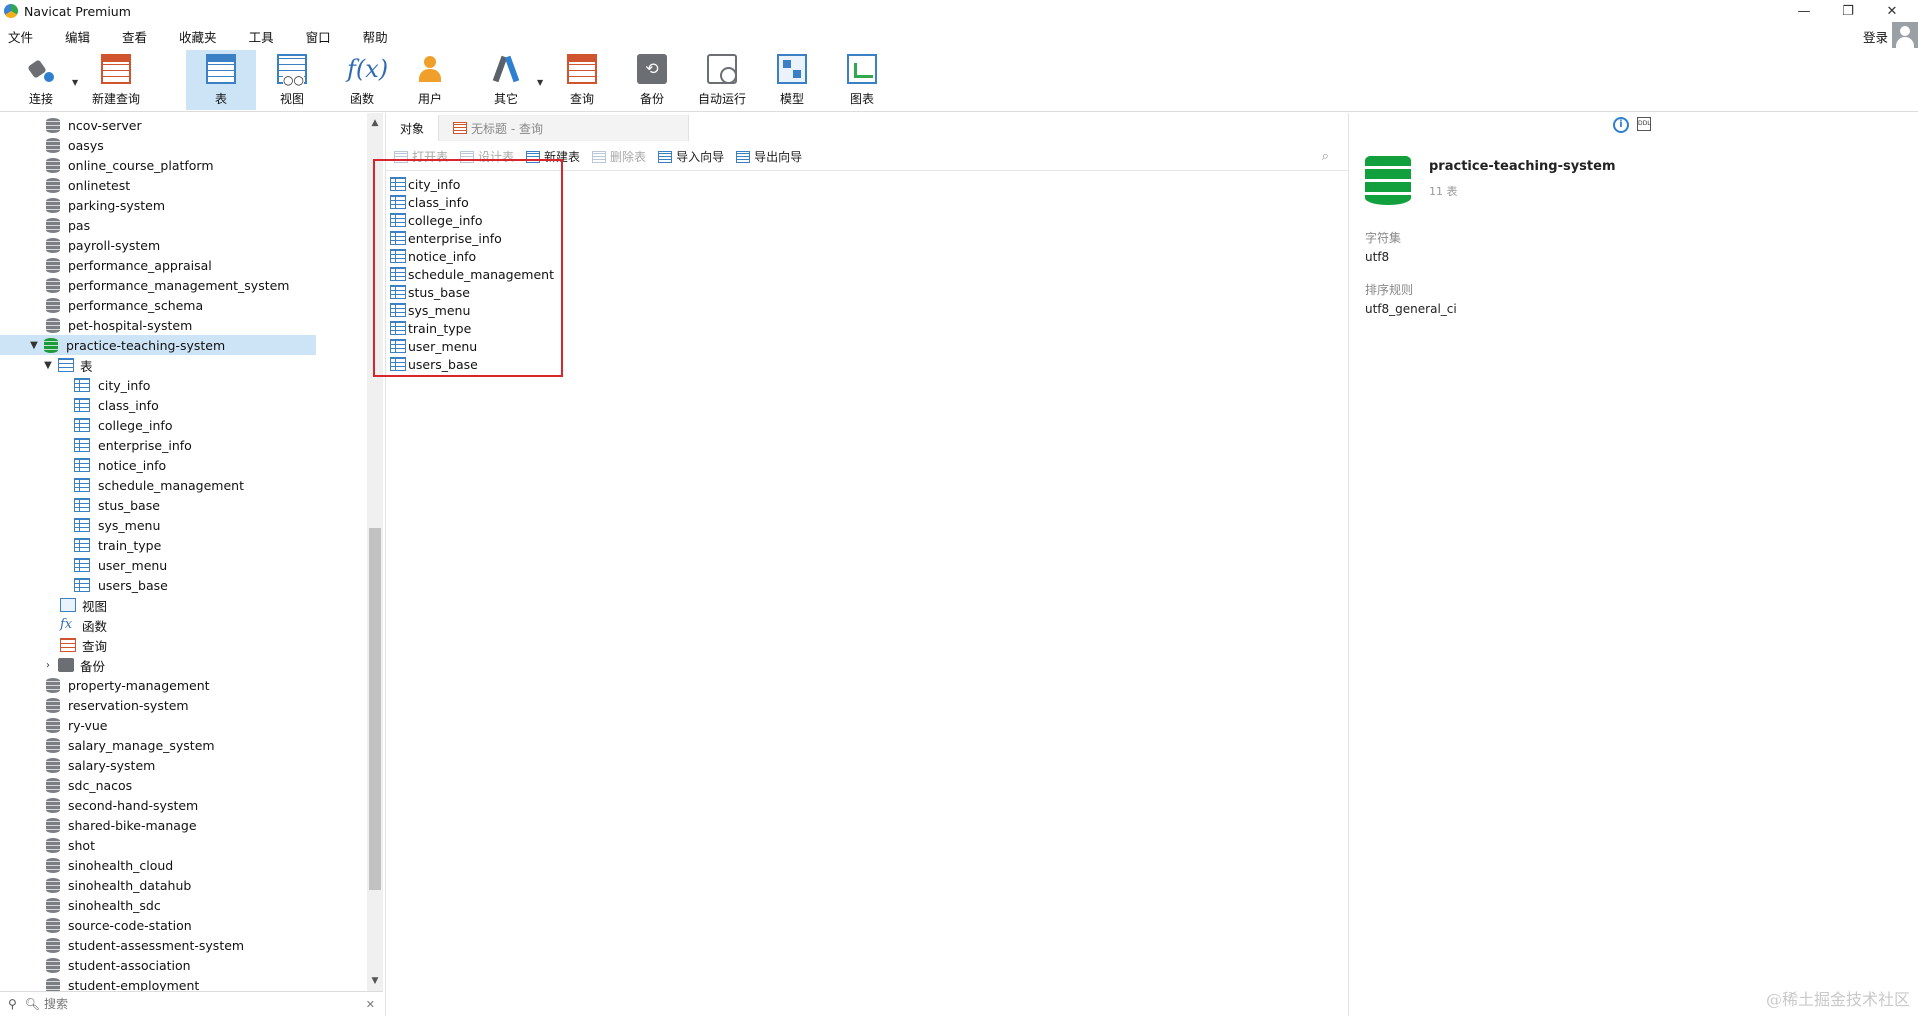 The image size is (1918, 1016). I want to click on menu-view: 查看, so click(134, 36).